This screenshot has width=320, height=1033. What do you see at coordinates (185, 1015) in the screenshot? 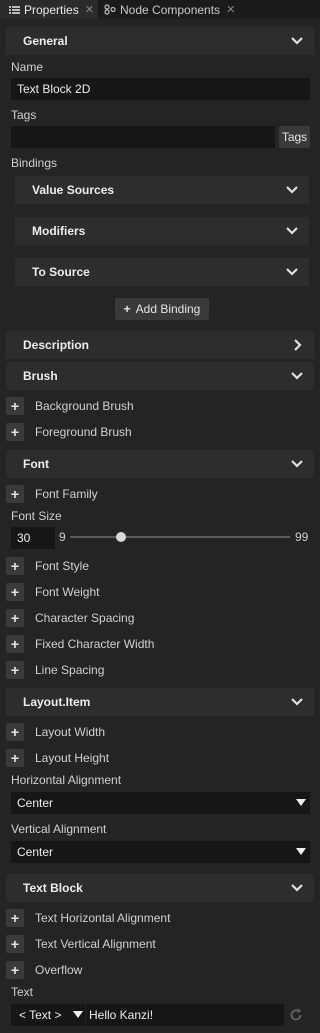
I see `text-value-input: Hello Kanzi!` at bounding box center [185, 1015].